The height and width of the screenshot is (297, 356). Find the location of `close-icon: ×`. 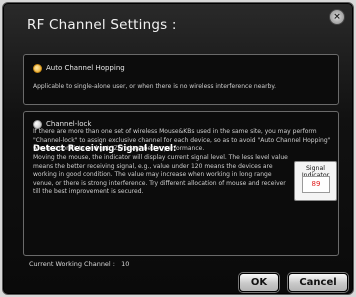

close-icon: × is located at coordinates (337, 16).